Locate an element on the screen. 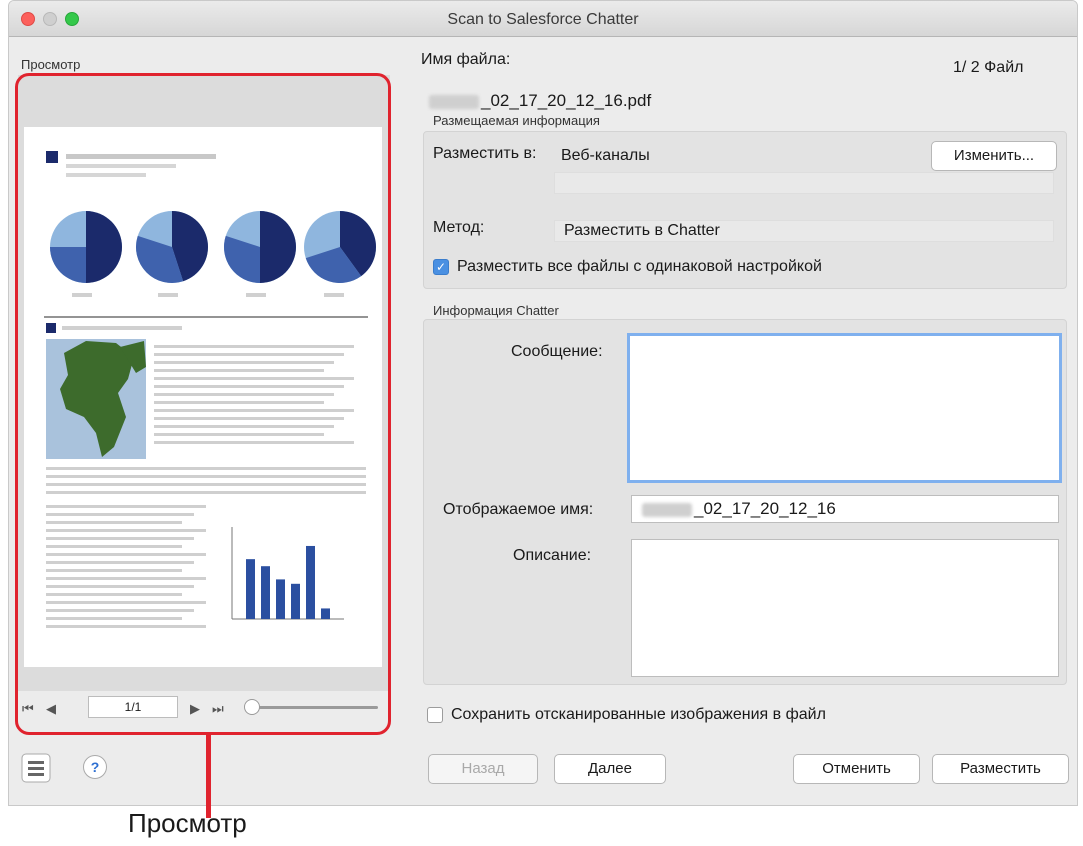  chatter-info-group-title: Информация Chatter is located at coordinates (496, 310).